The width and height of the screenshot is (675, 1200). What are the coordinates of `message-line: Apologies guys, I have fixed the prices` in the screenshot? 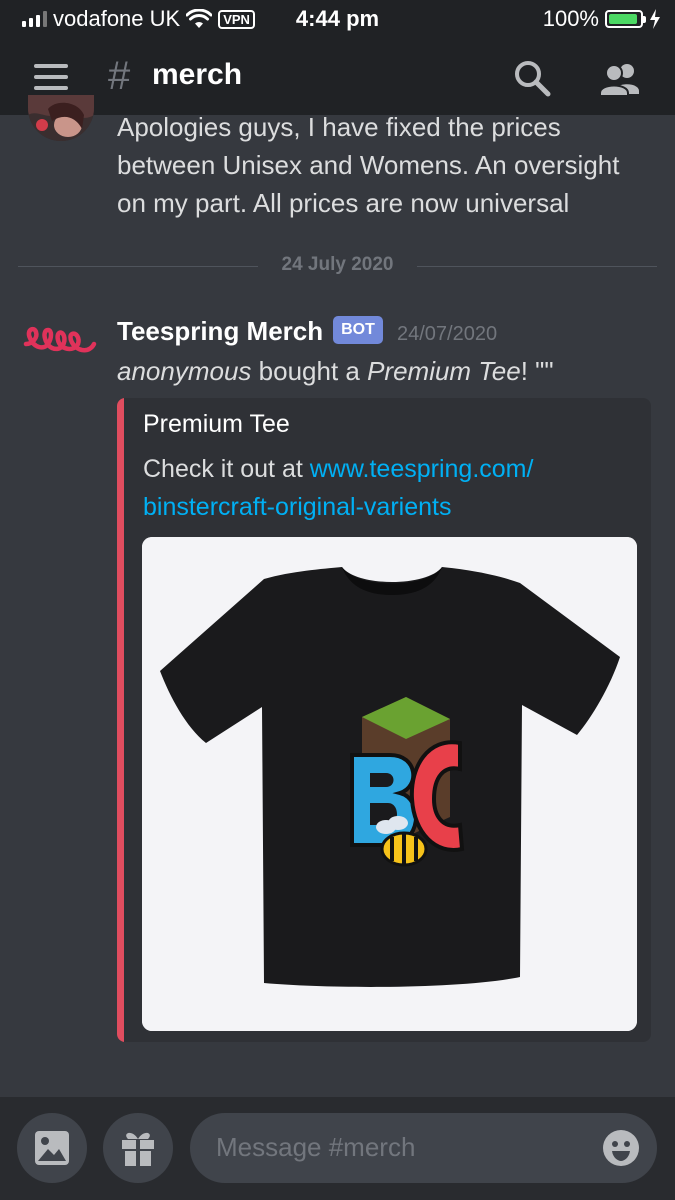 It's located at (339, 127).